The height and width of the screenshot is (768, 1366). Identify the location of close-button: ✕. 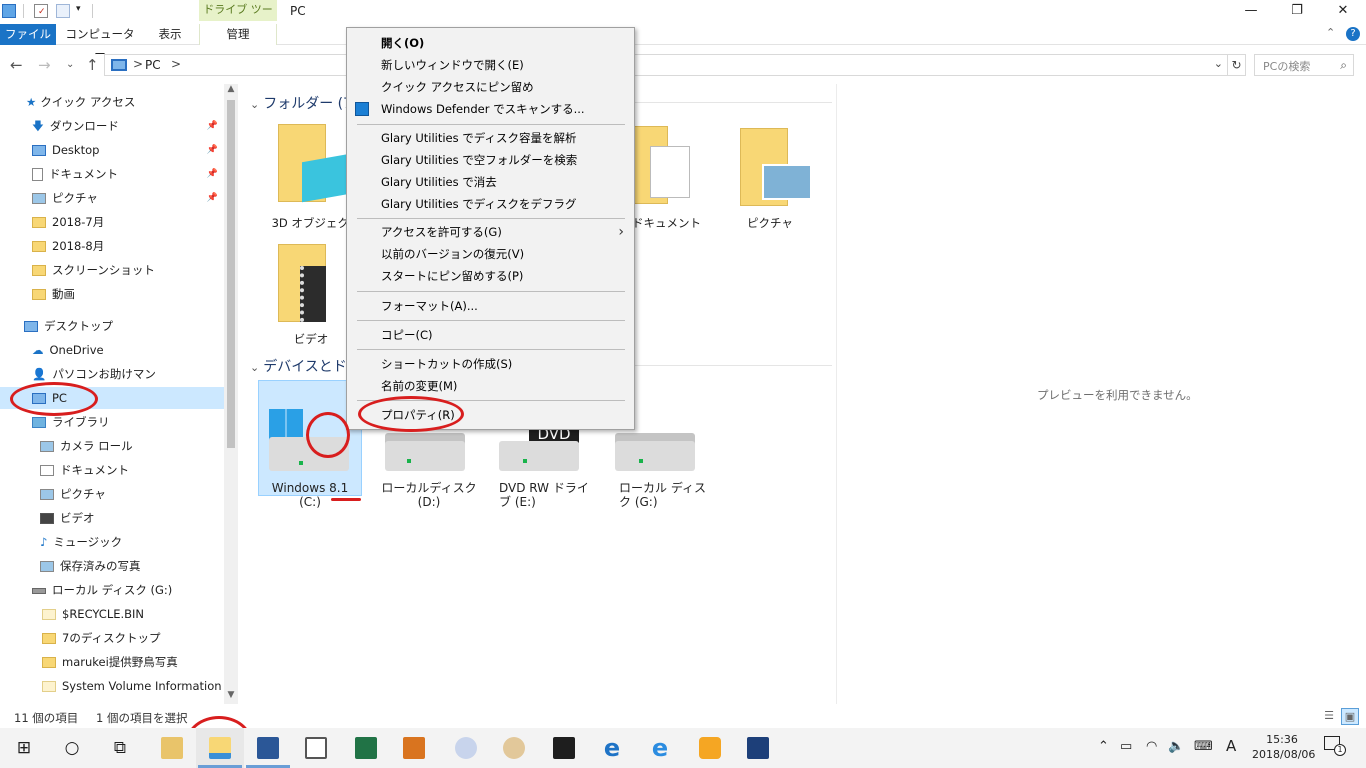
(1343, 12).